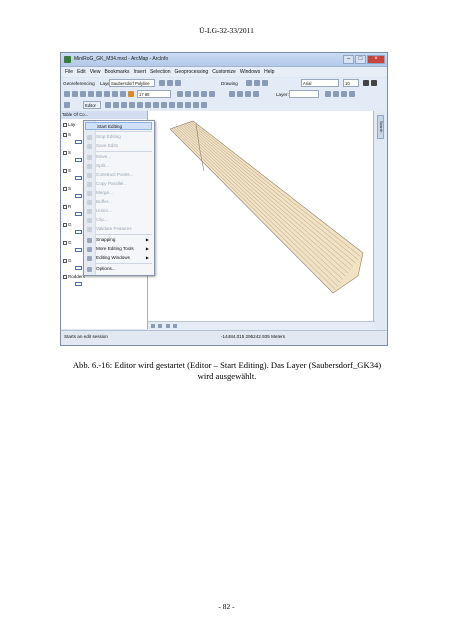 This screenshot has height=640, width=453. Describe the element at coordinates (351, 83) in the screenshot. I see `font-size-dropdown: 10` at that location.